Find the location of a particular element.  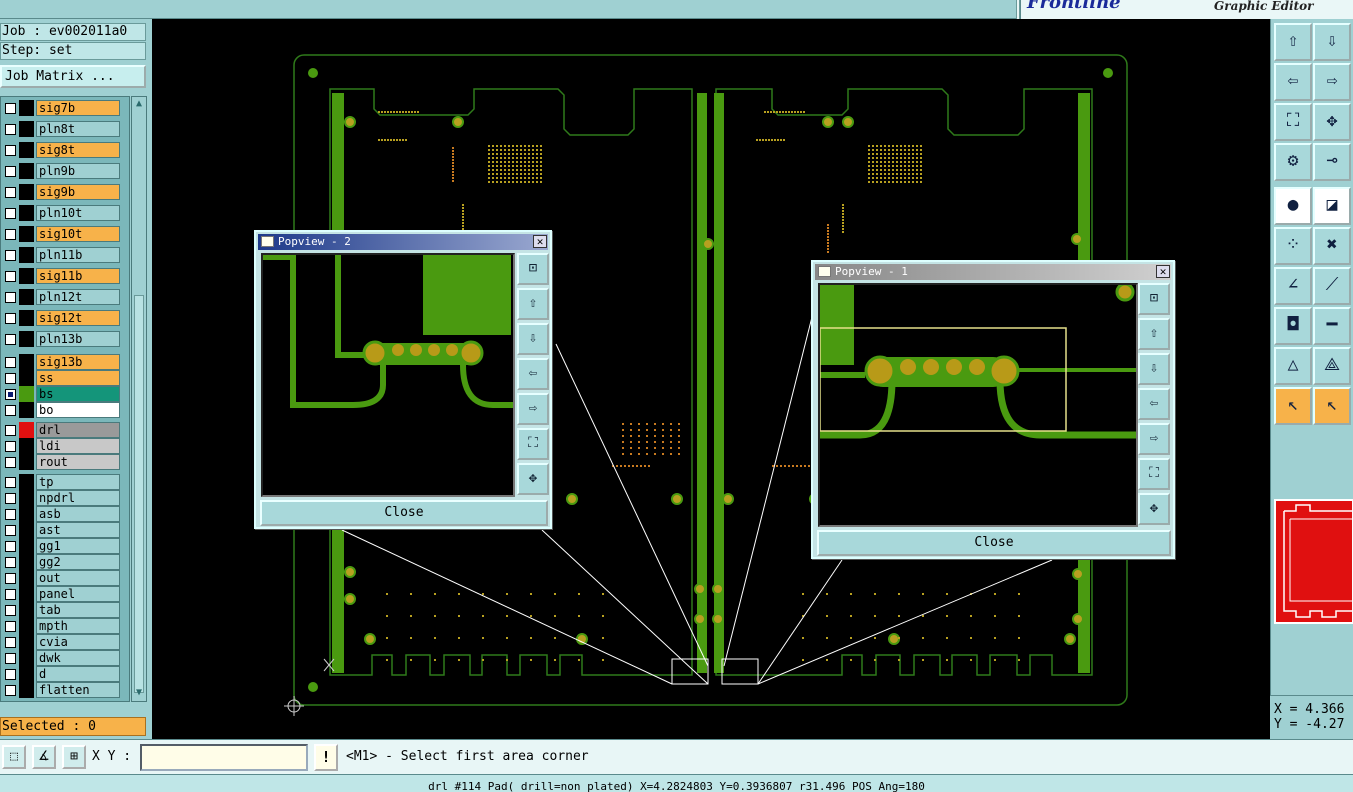

popview-1-pan-left-icon: ⇦ is located at coordinates (1154, 404).